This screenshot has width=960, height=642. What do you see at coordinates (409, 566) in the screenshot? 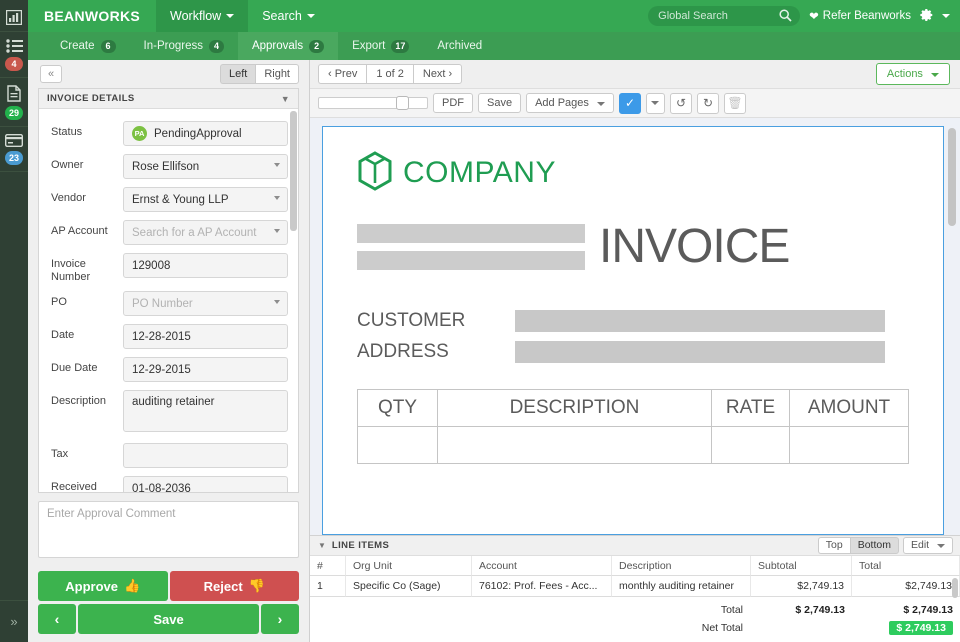
I see `col-org-unit: Org Unit` at bounding box center [409, 566].